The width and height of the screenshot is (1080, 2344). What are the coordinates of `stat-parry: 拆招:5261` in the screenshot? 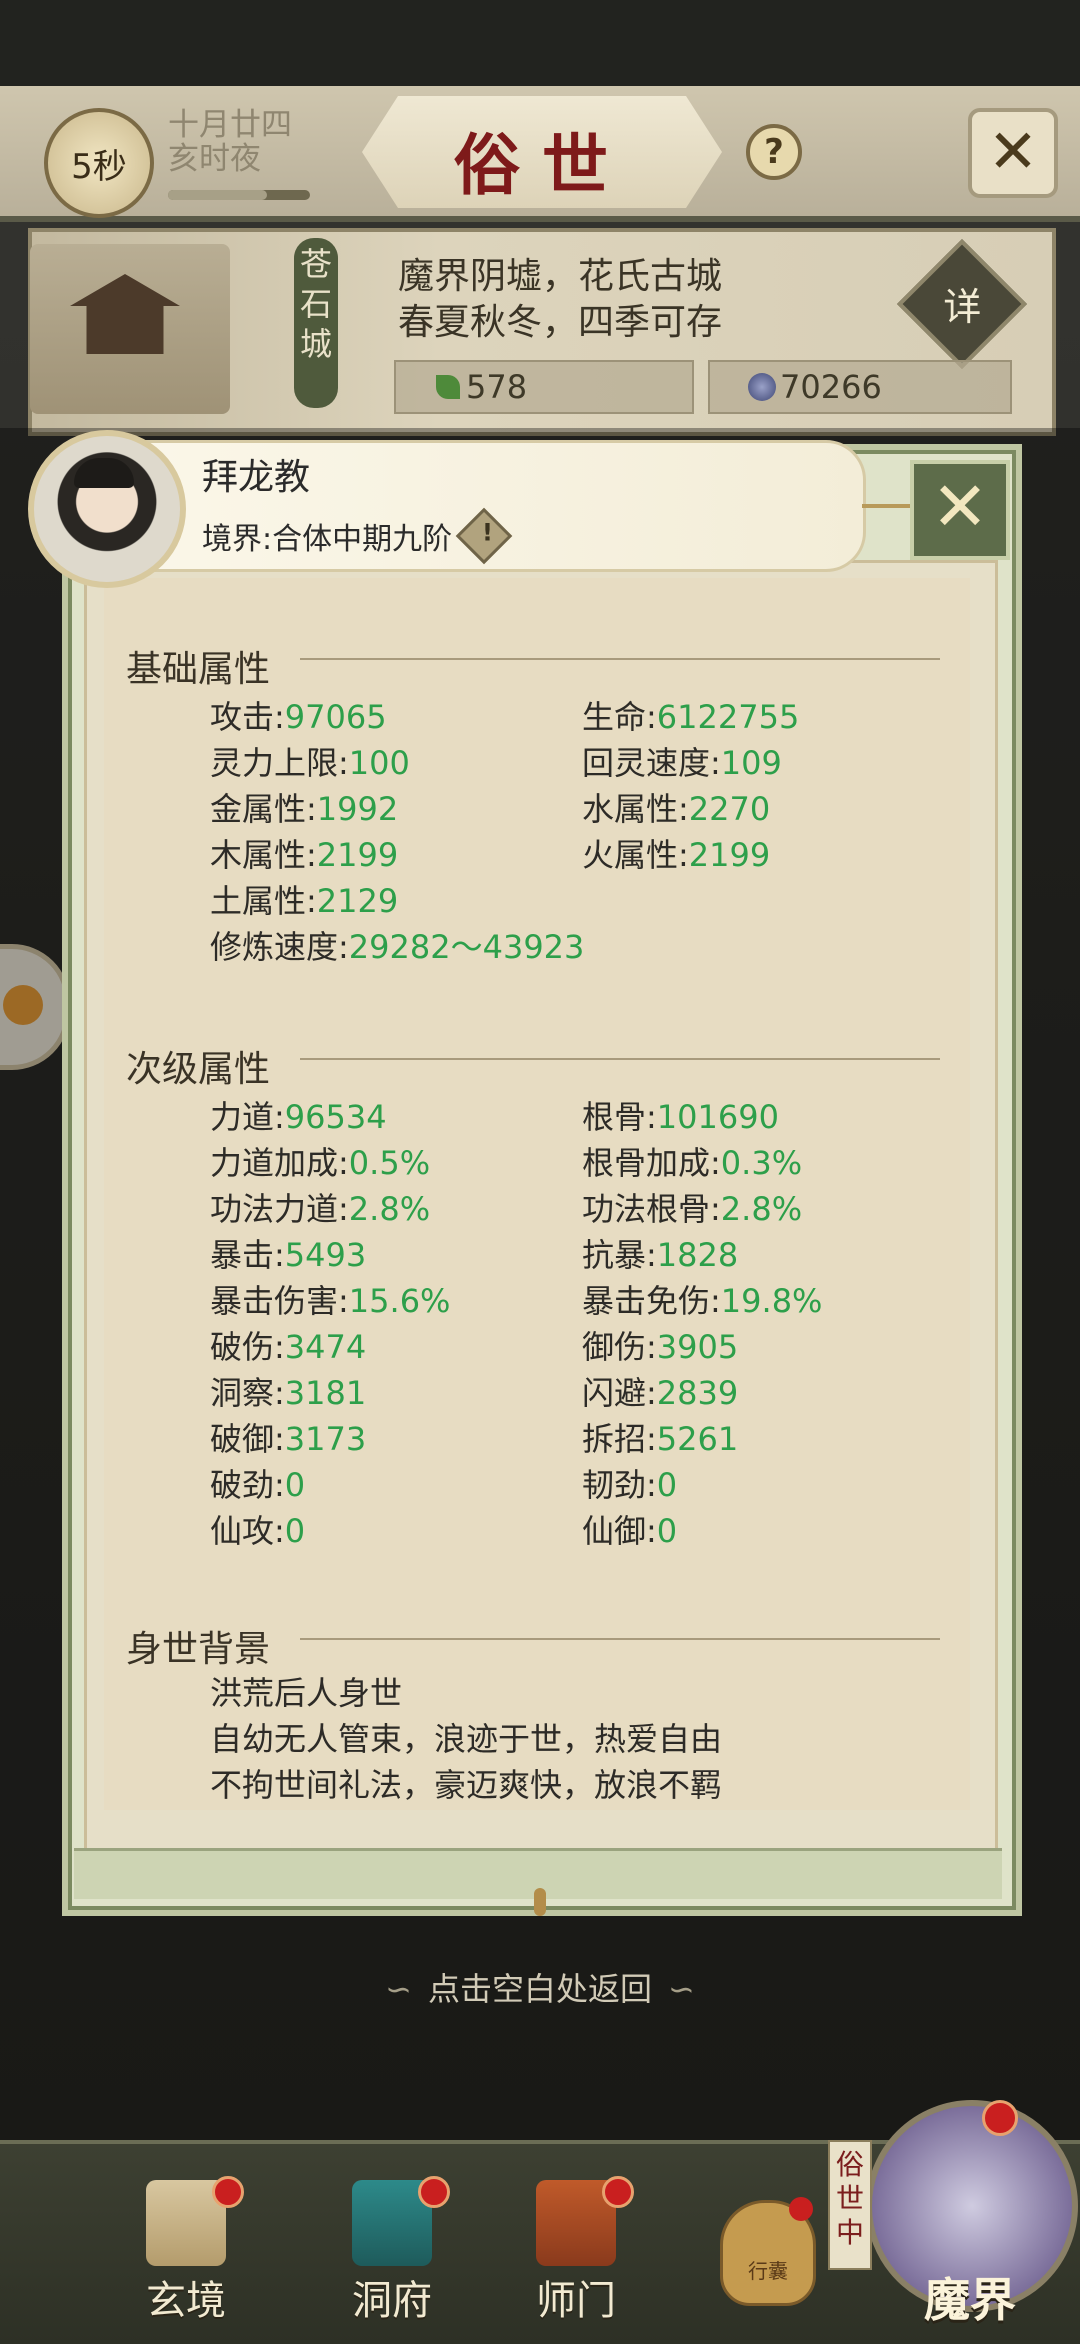 It's located at (660, 1439).